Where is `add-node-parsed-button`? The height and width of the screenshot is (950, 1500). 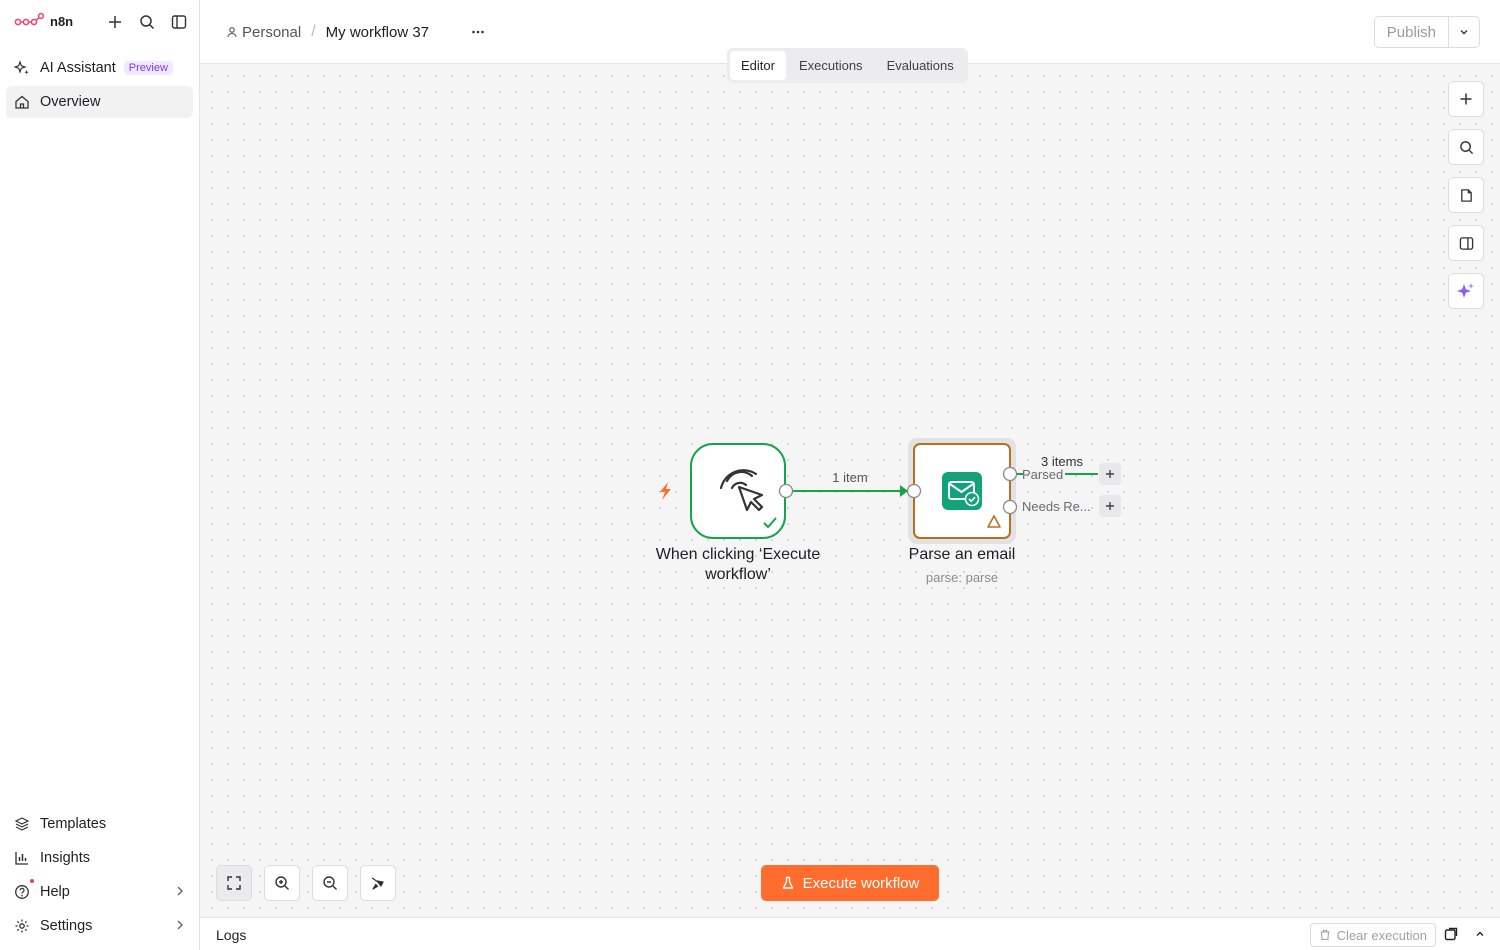 add-node-parsed-button is located at coordinates (1110, 474).